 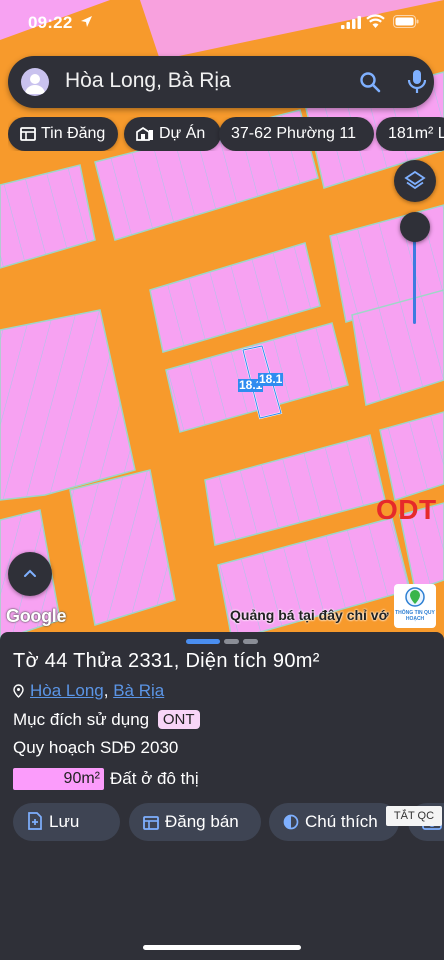 What do you see at coordinates (35, 821) in the screenshot?
I see `add-note-icon` at bounding box center [35, 821].